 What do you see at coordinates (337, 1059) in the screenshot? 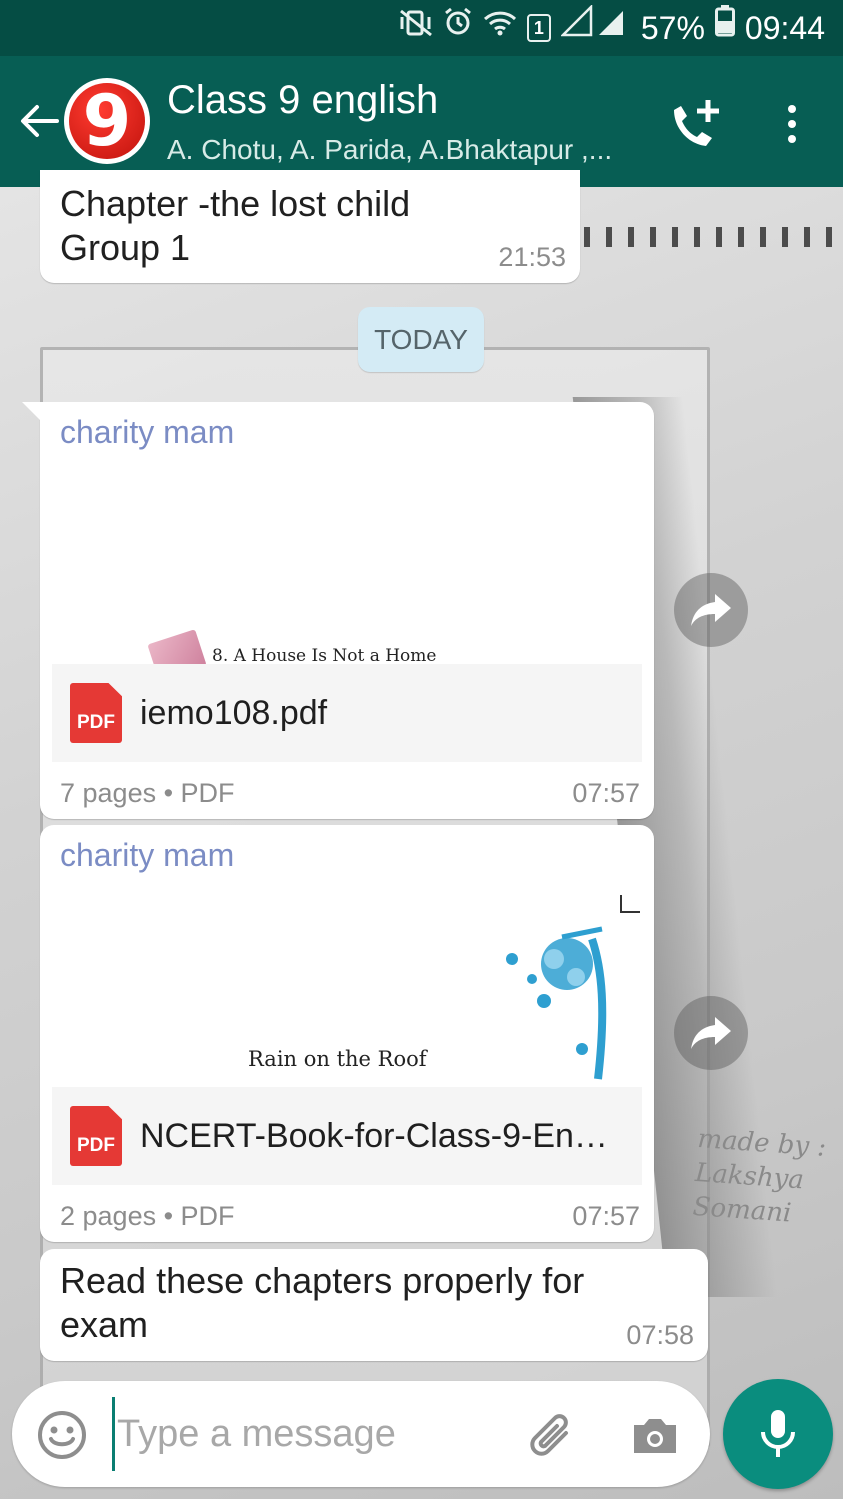
I see `preview-title: Rain on the Roof` at bounding box center [337, 1059].